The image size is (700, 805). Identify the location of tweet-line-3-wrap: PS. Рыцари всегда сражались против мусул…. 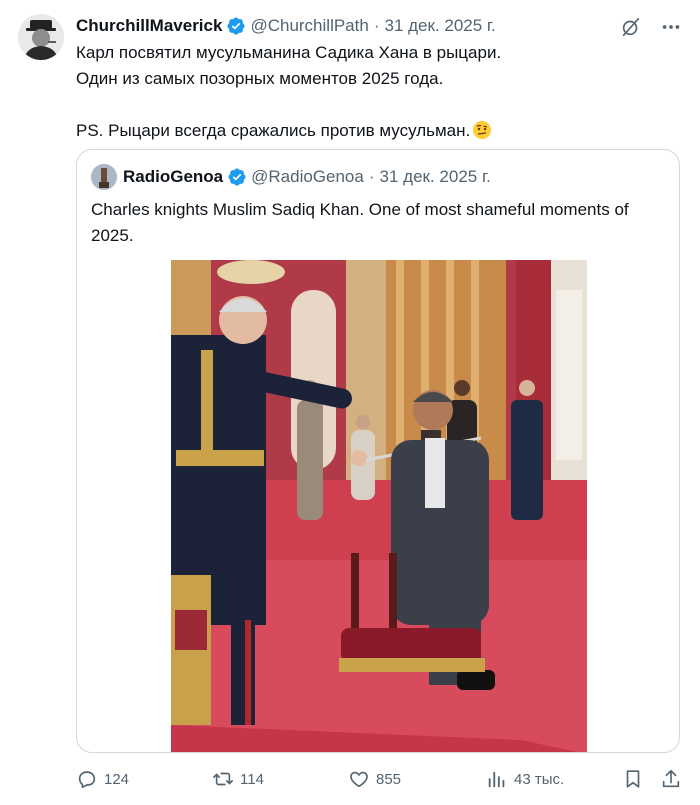
(378, 131).